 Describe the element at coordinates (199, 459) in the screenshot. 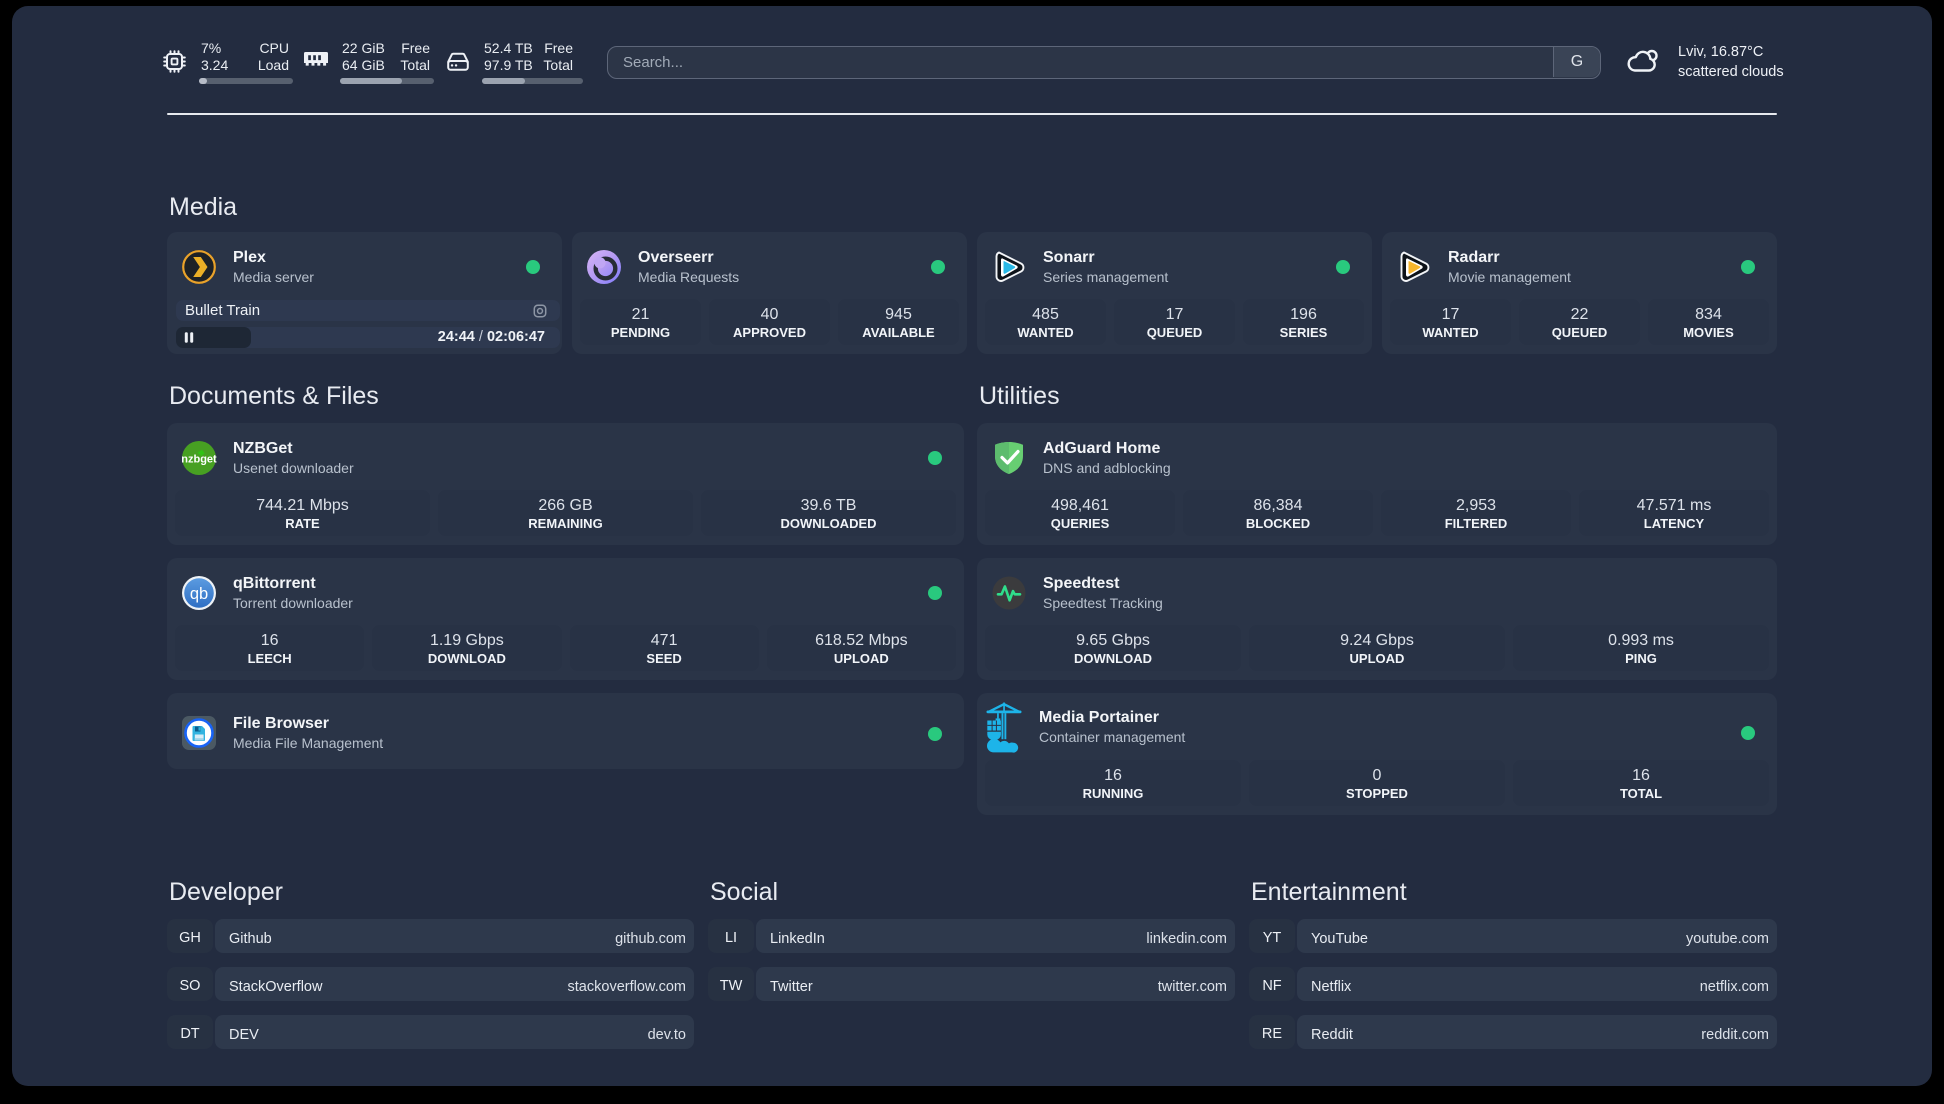

I see `svg-text: nzbget` at that location.